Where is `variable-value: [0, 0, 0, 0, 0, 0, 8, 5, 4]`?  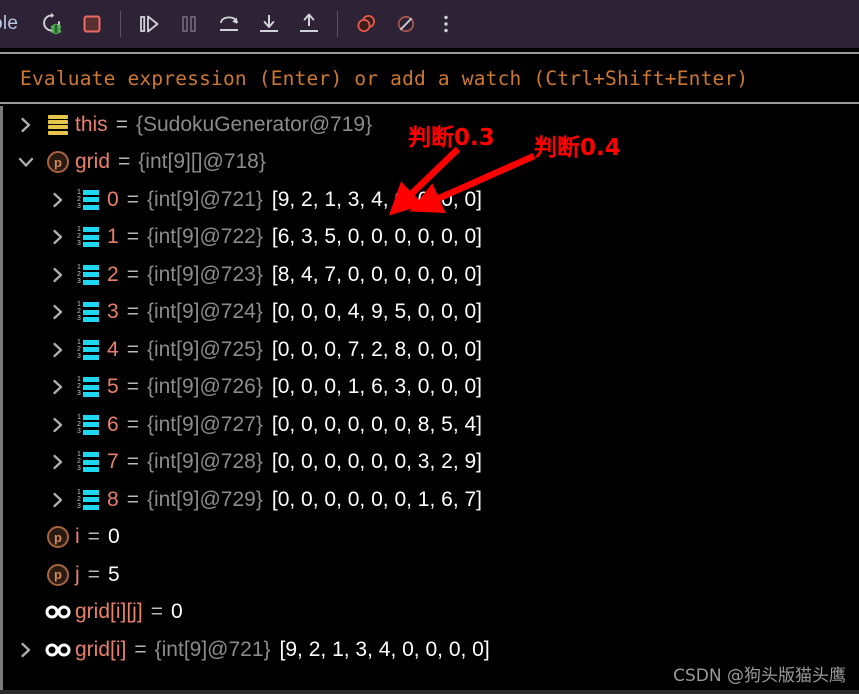 variable-value: [0, 0, 0, 0, 0, 0, 8, 5, 4] is located at coordinates (377, 424).